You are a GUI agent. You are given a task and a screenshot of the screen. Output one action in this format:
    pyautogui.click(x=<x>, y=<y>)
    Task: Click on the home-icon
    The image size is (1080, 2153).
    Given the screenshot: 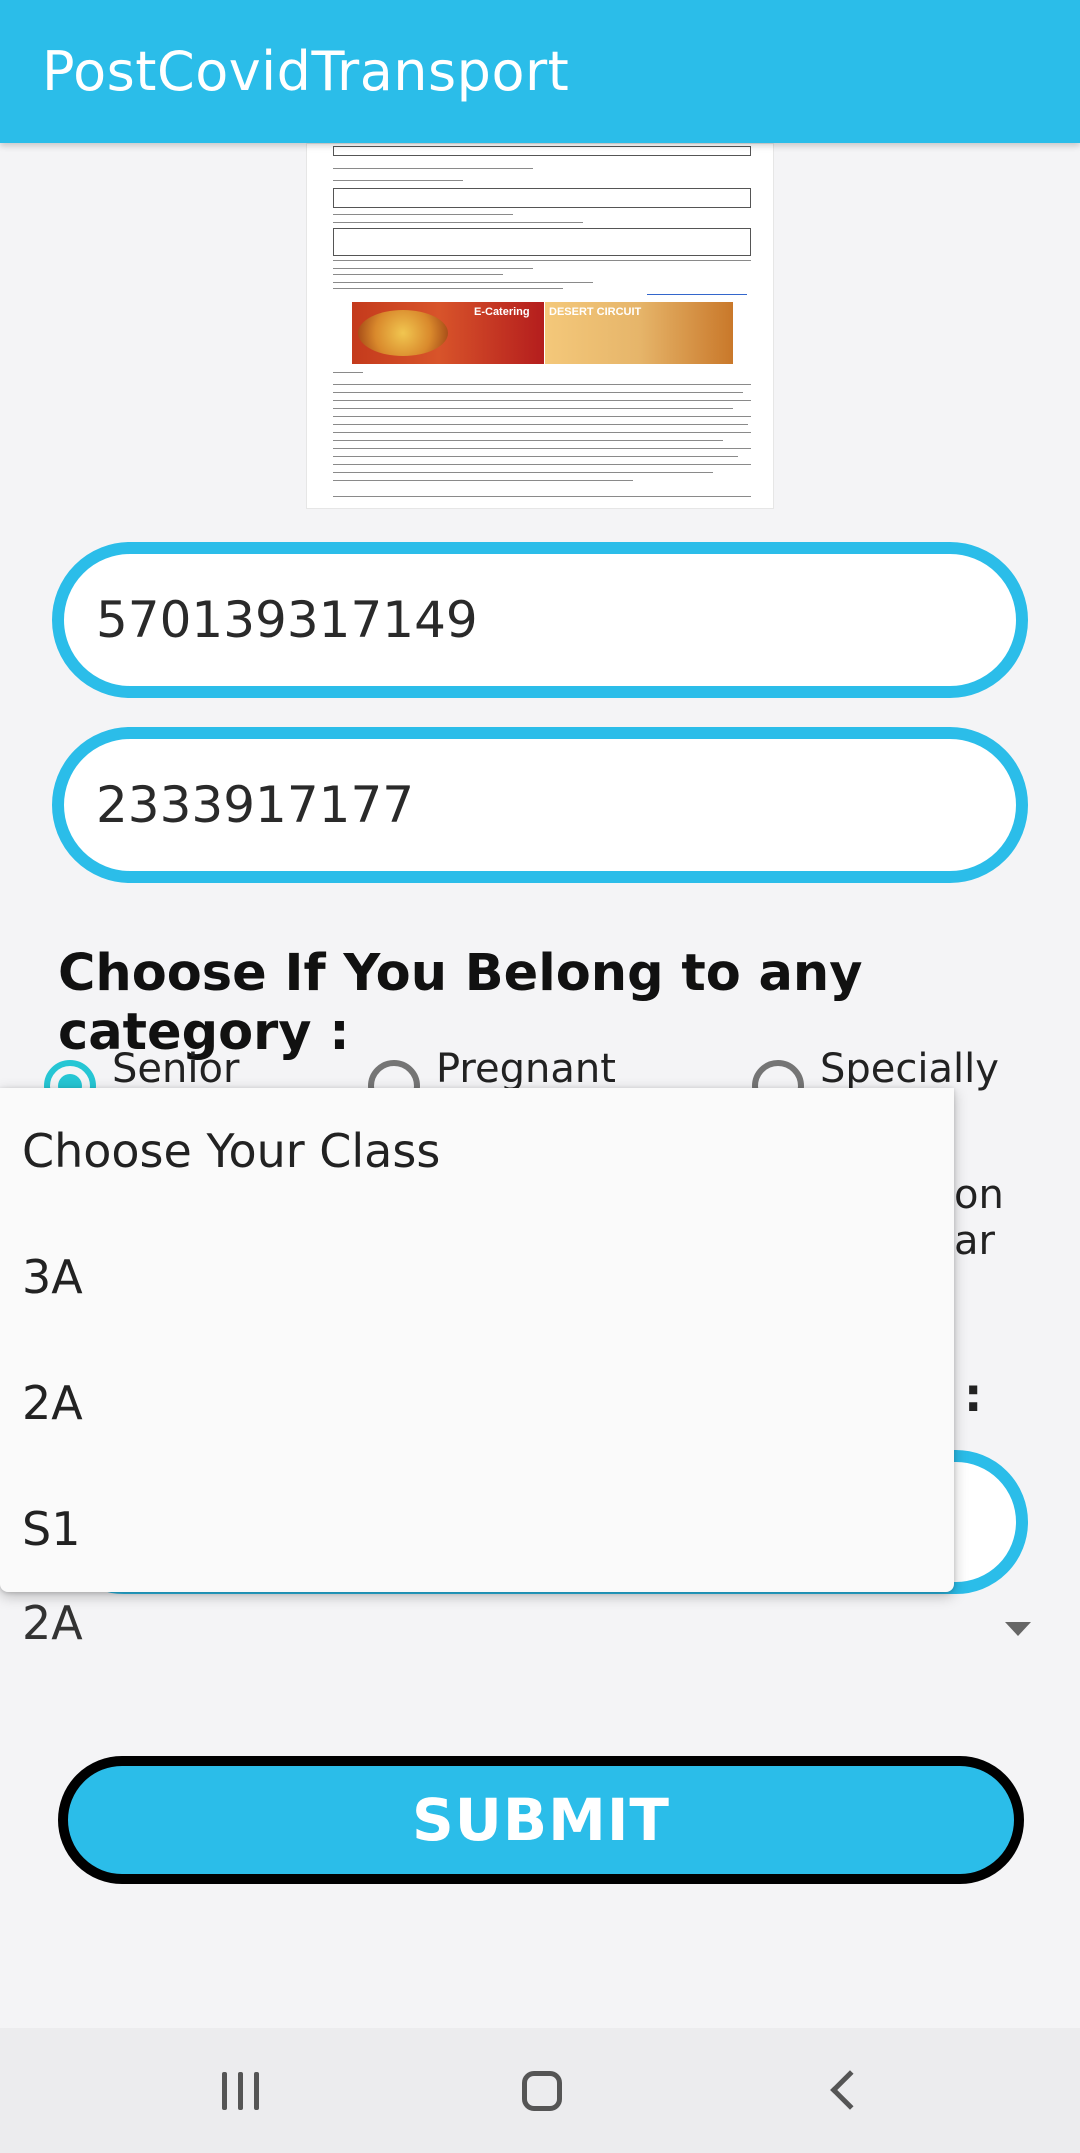 What is the action you would take?
    pyautogui.click(x=542, y=2090)
    